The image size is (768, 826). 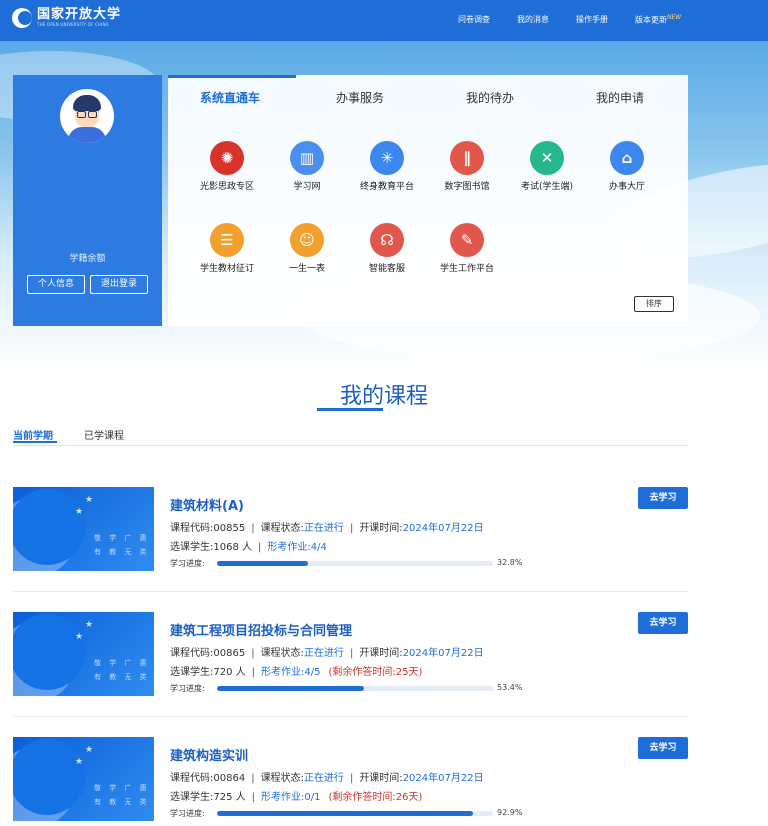 I want to click on assignment-link: 形考作业:0/1, so click(x=290, y=797).